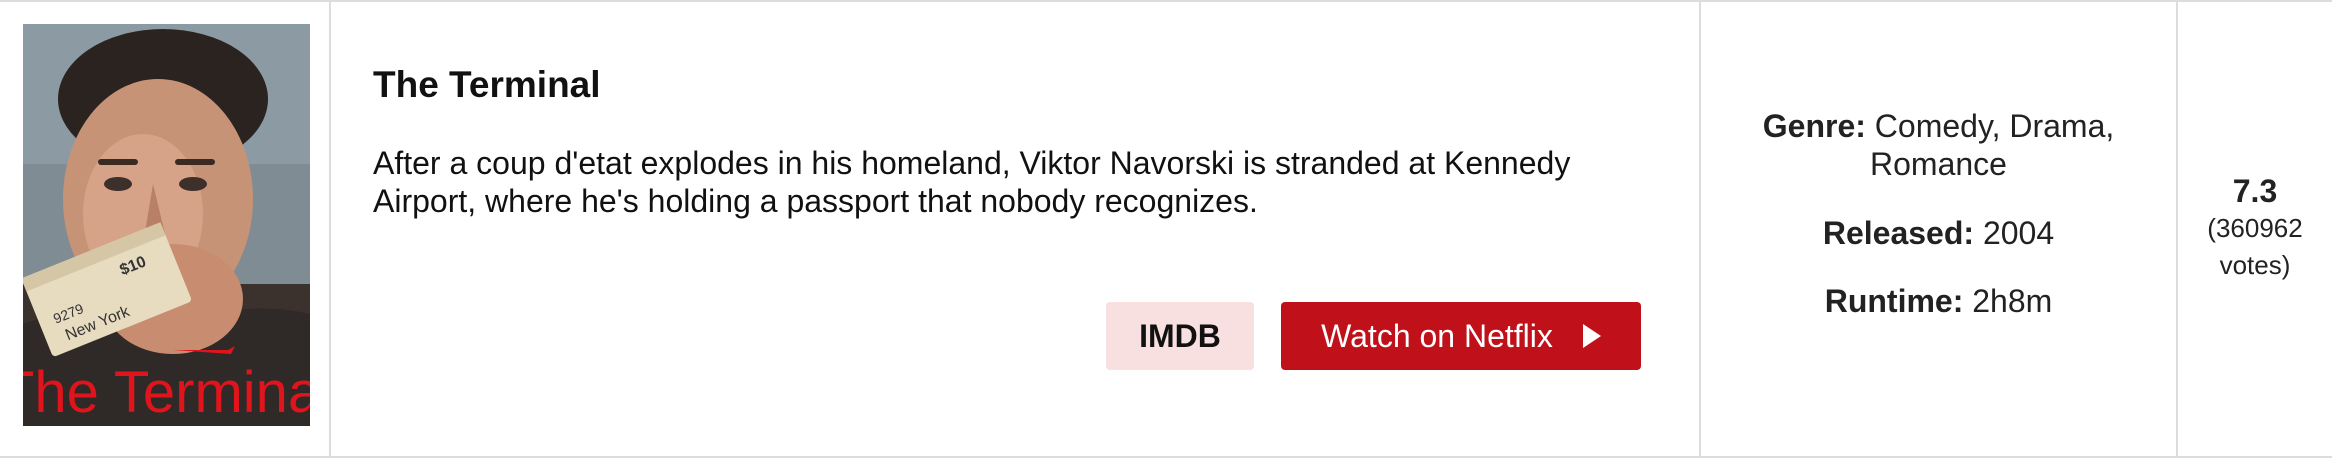 Image resolution: width=2332 pixels, height=458 pixels. I want to click on released-value: 2004, so click(2018, 233).